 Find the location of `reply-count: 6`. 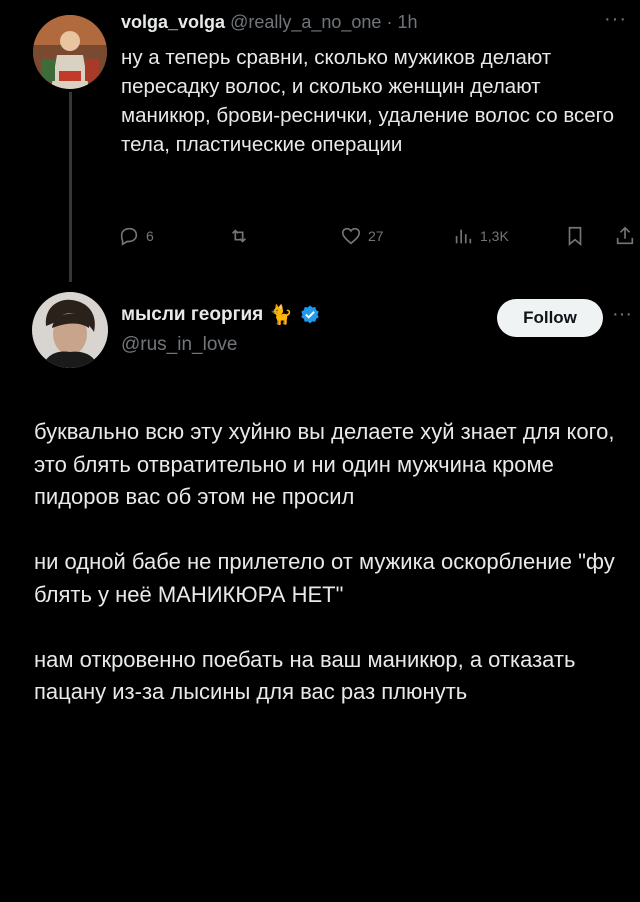

reply-count: 6 is located at coordinates (150, 236).